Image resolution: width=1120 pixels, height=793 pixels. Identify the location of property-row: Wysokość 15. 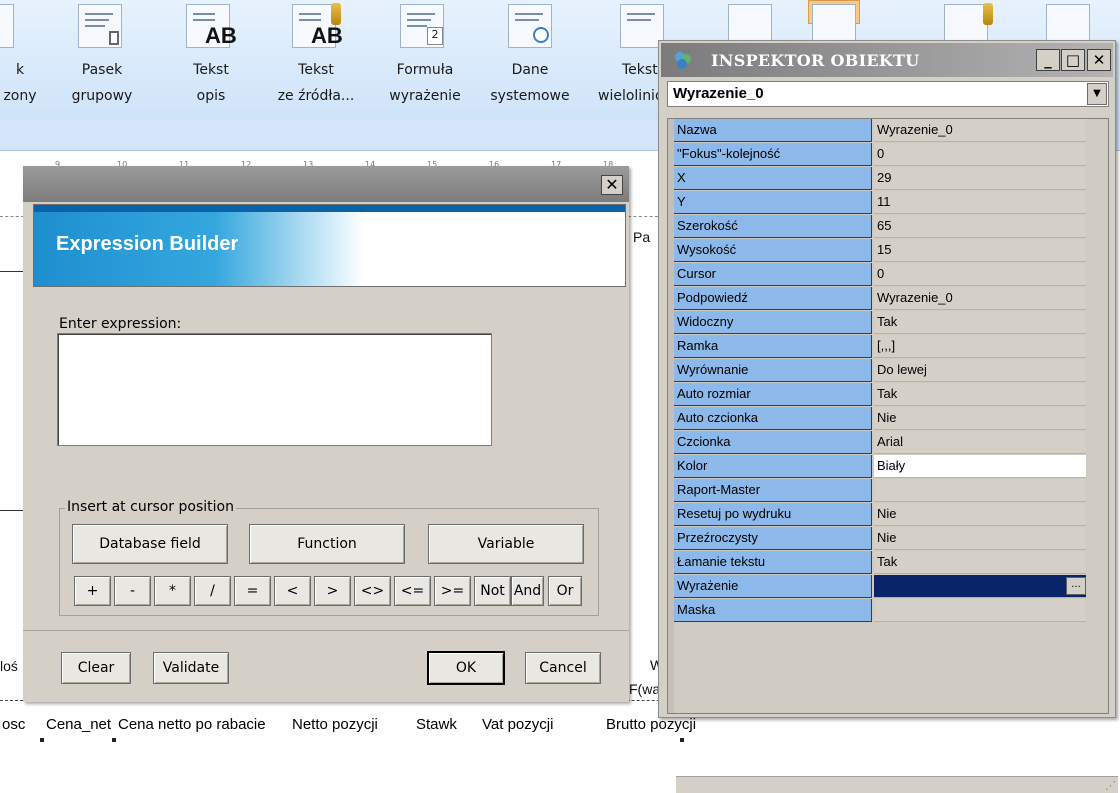
(881, 251).